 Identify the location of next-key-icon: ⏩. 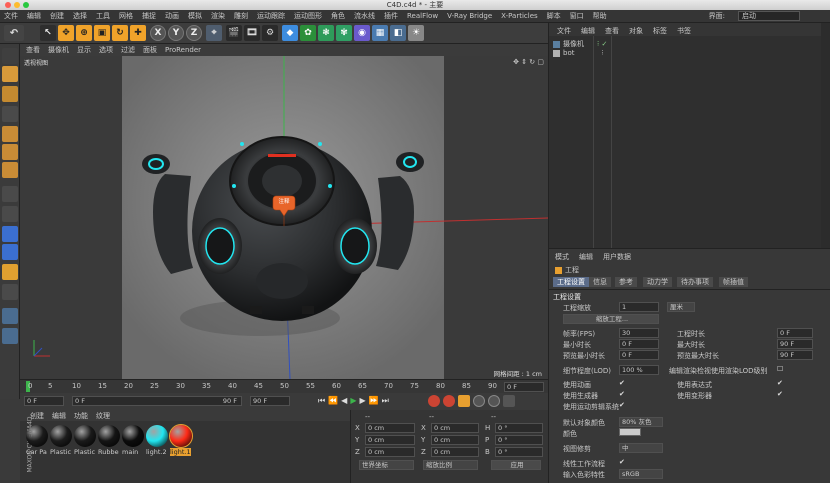
(374, 401).